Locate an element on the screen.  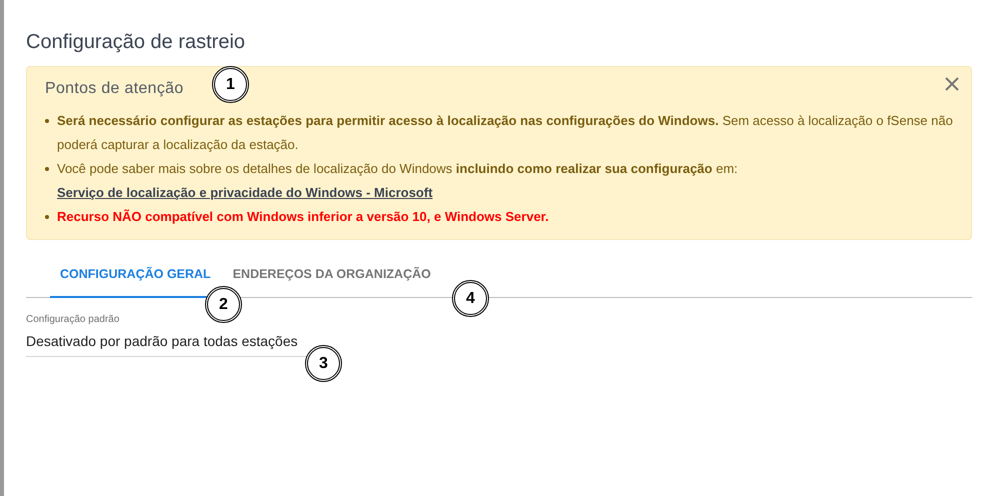
callout-badge: 3 is located at coordinates (323, 363).